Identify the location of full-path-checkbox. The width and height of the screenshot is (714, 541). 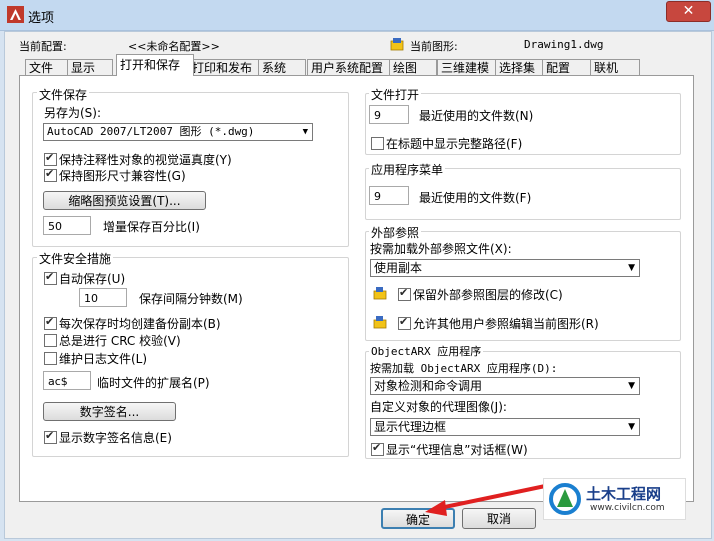
(377, 143).